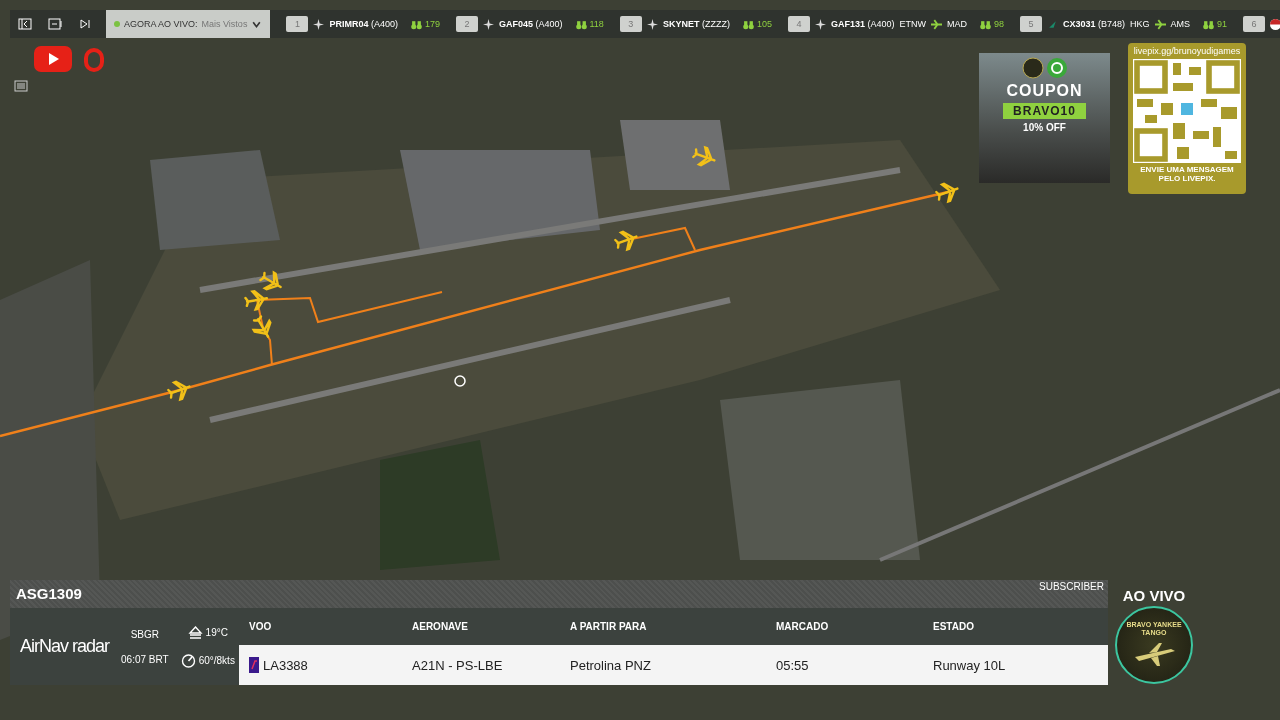 This screenshot has height=720, width=1280. What do you see at coordinates (440, 626) in the screenshot?
I see `column-header: AERONAVE` at bounding box center [440, 626].